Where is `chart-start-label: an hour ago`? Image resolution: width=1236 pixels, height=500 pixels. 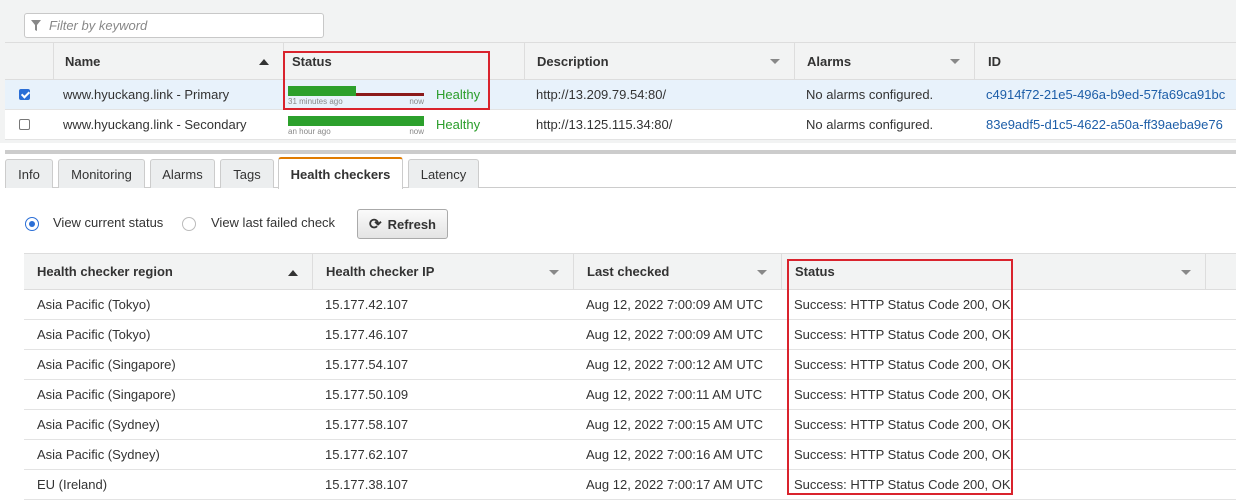 chart-start-label: an hour ago is located at coordinates (309, 131).